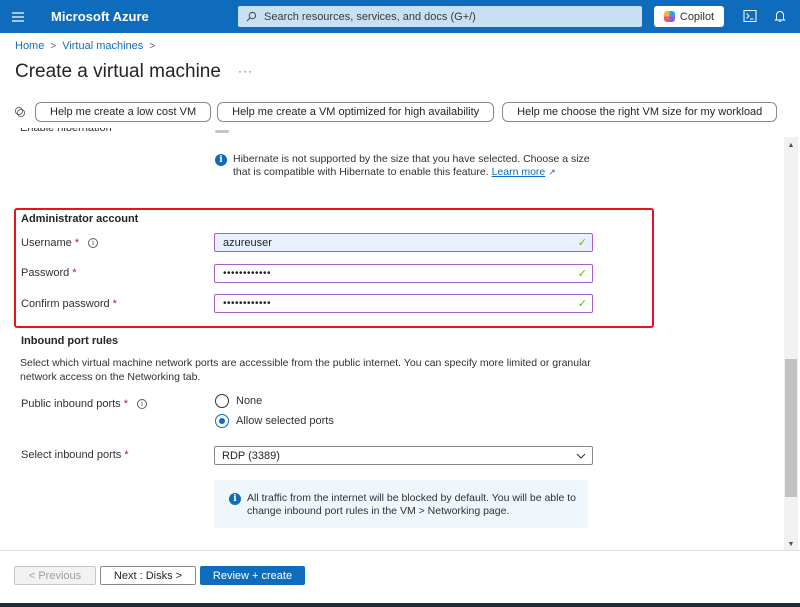  What do you see at coordinates (403, 455) in the screenshot?
I see `select-inbound-ports-dropdown: RDP (3389)` at bounding box center [403, 455].